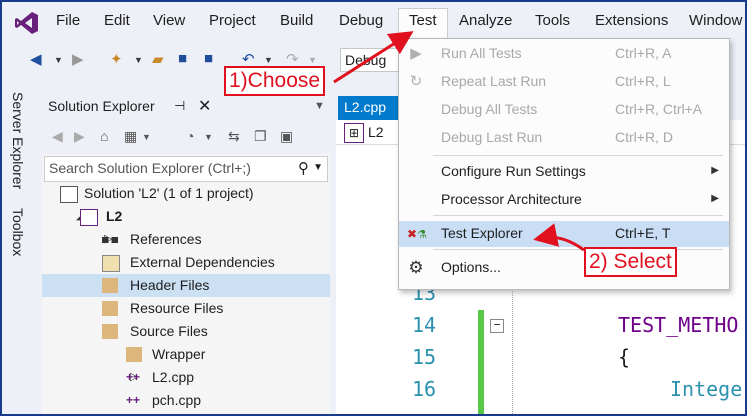 The height and width of the screenshot is (416, 747). Describe the element at coordinates (559, 237) in the screenshot. I see `select-arrow` at that location.